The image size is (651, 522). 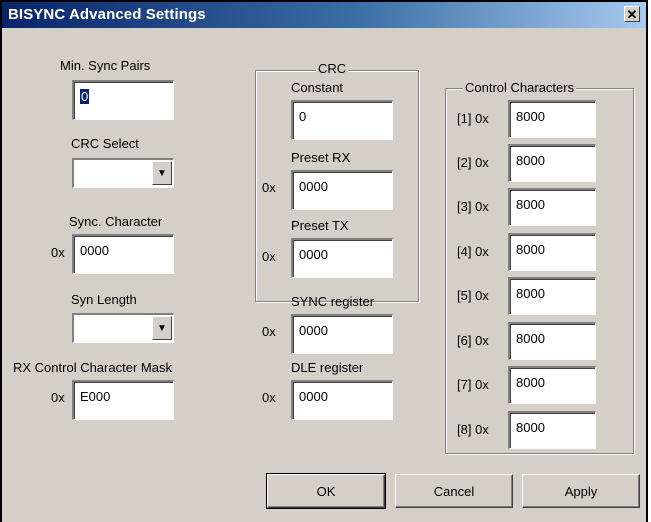 What do you see at coordinates (324, 15) in the screenshot?
I see `title-bar: BISYNC Advanced Settings ✕` at bounding box center [324, 15].